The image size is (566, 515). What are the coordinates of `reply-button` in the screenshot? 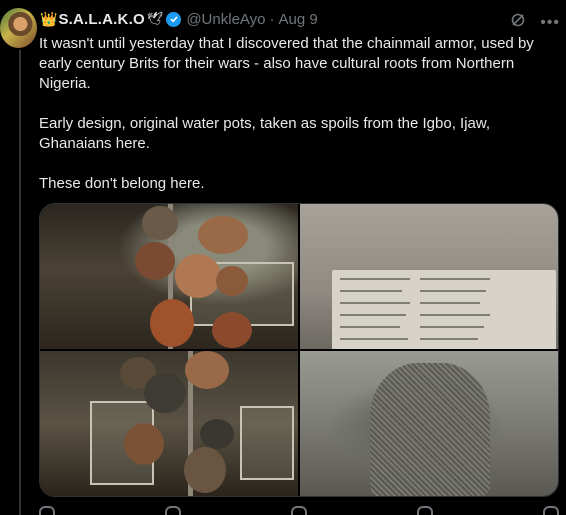 It's located at (47, 509).